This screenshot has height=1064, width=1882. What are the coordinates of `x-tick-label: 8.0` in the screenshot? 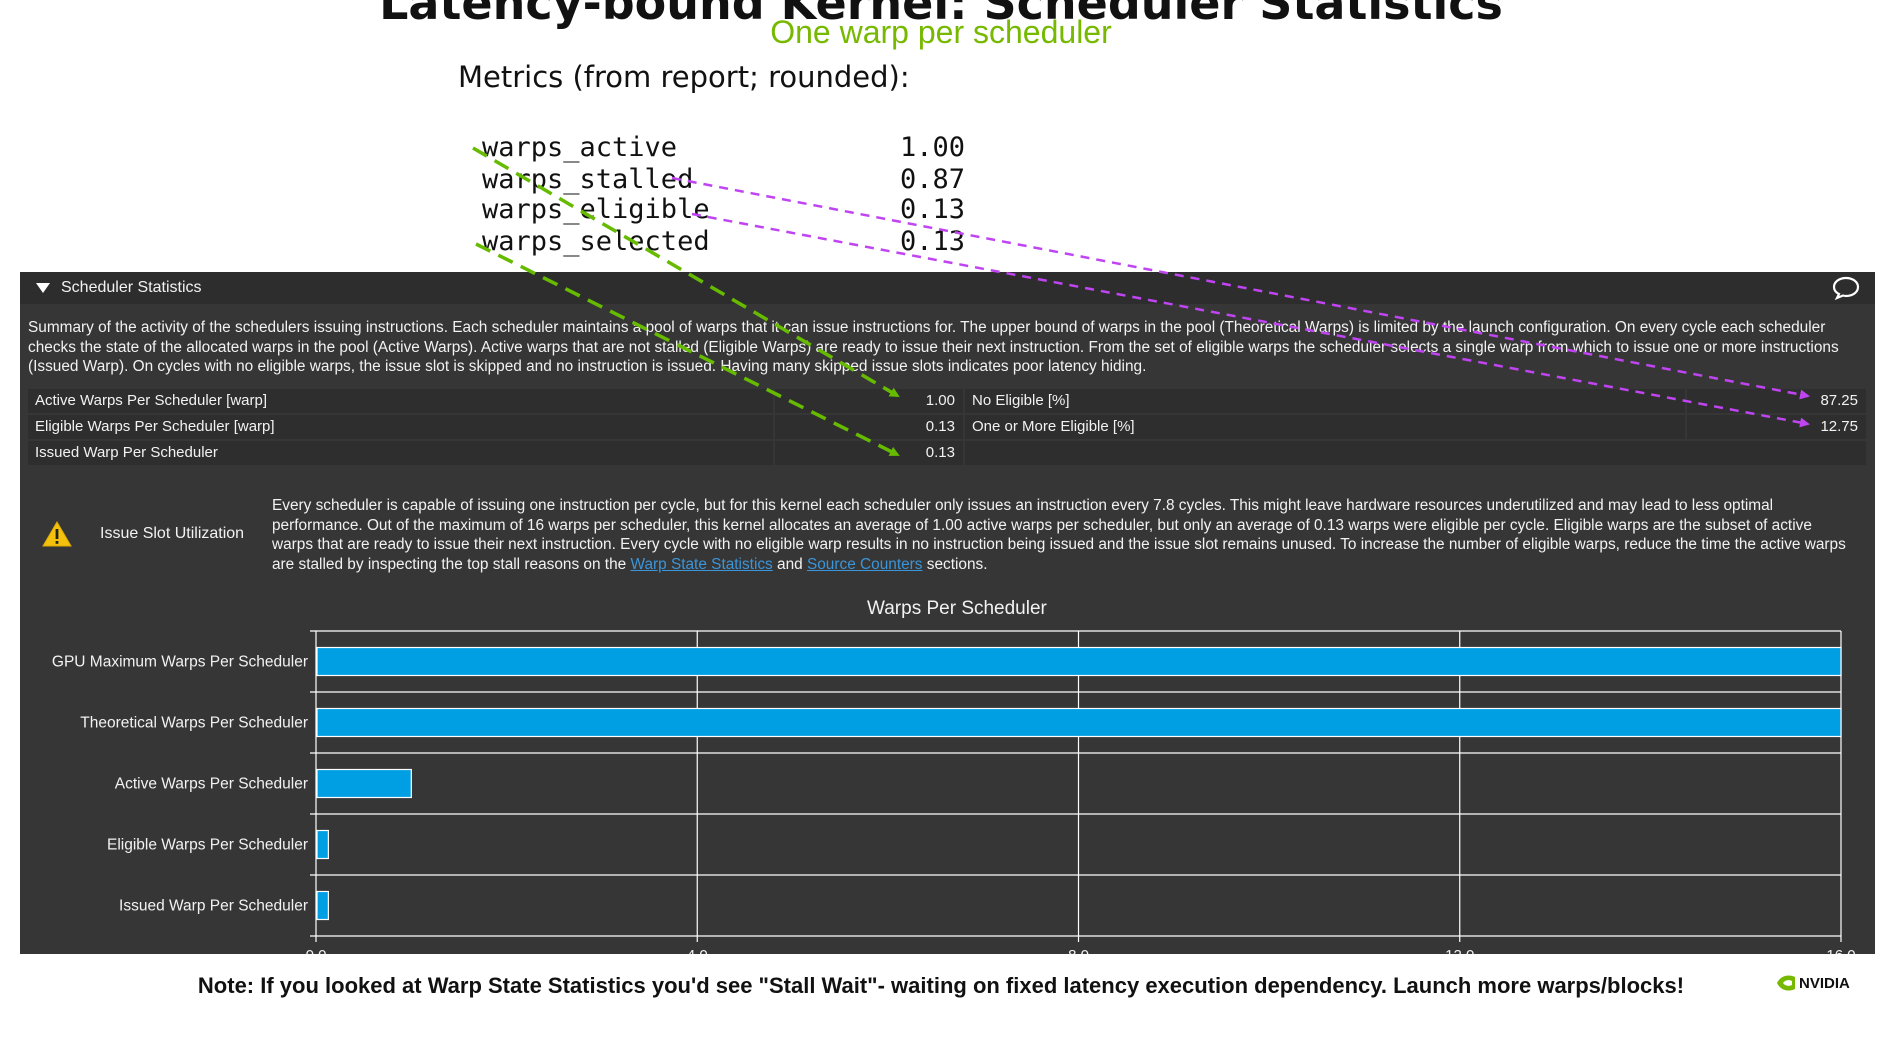 It's located at (1078, 950).